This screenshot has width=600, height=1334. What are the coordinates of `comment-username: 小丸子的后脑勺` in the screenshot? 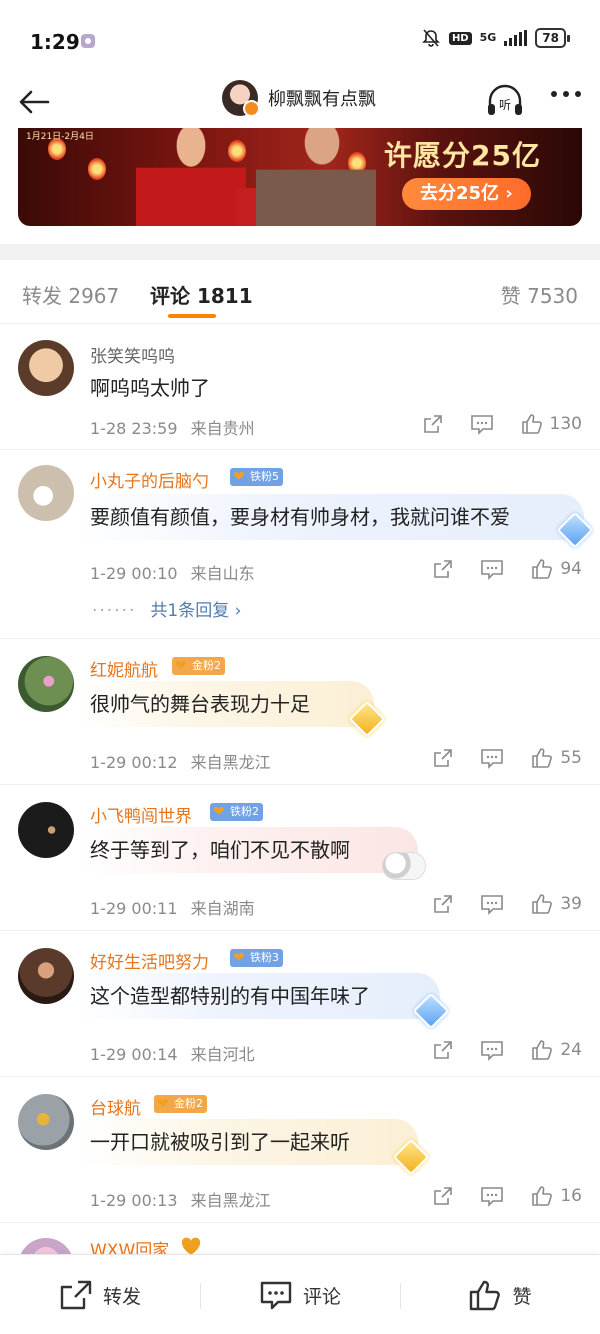 It's located at (149, 479).